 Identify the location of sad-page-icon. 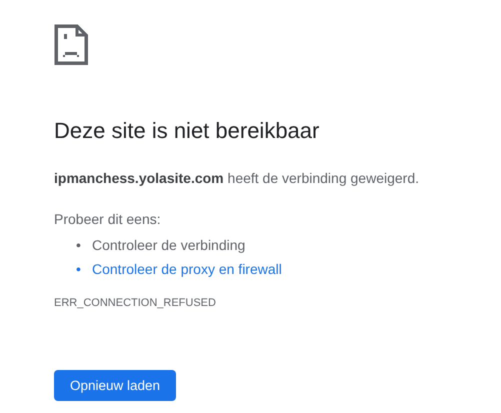
(71, 44).